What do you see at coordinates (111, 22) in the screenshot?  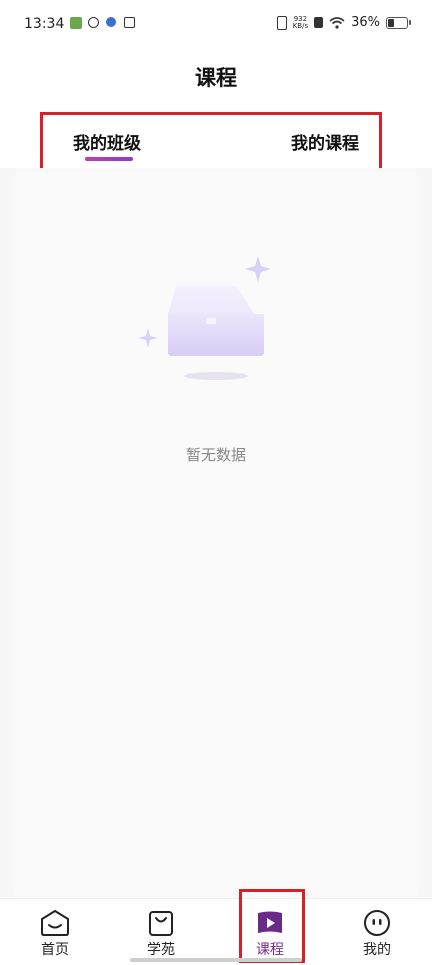 I see `paw-icon` at bounding box center [111, 22].